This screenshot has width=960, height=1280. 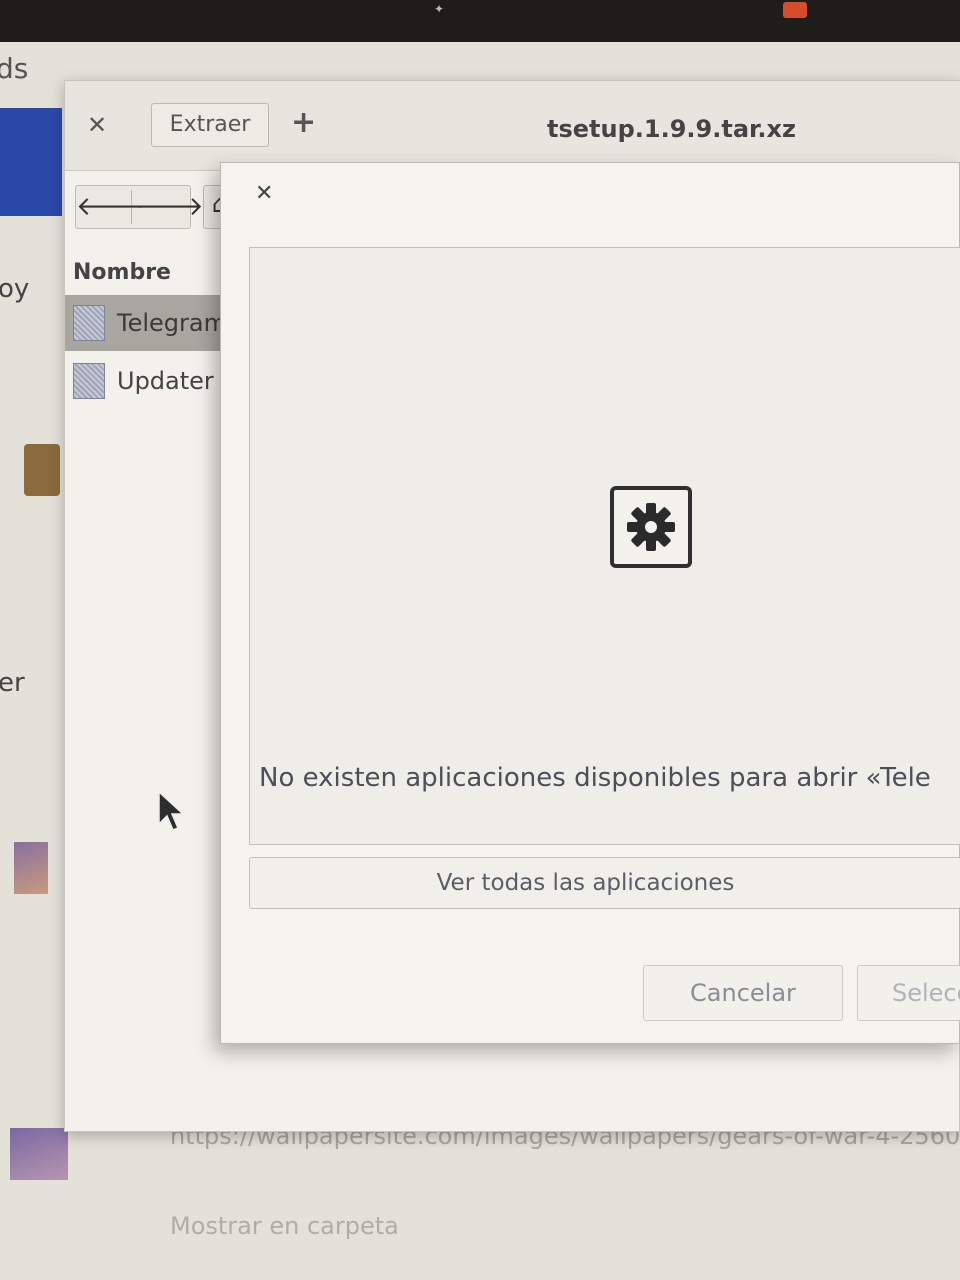 I want to click on cancel-button: Cancelar, so click(x=743, y=993).